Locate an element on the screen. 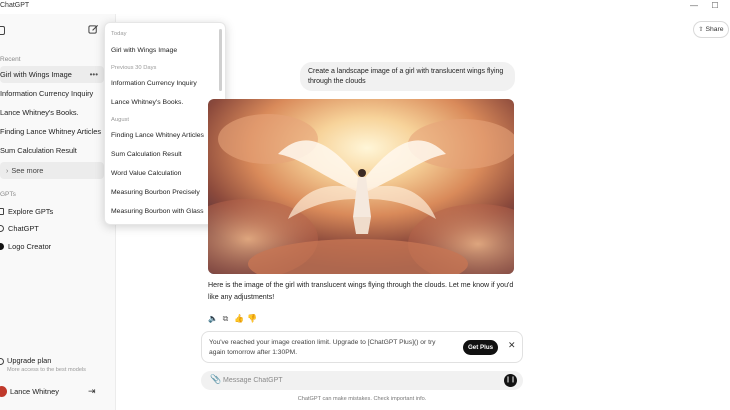 The image size is (730, 410). window-titlebar: ChatGPT — ☐ is located at coordinates (365, 7).